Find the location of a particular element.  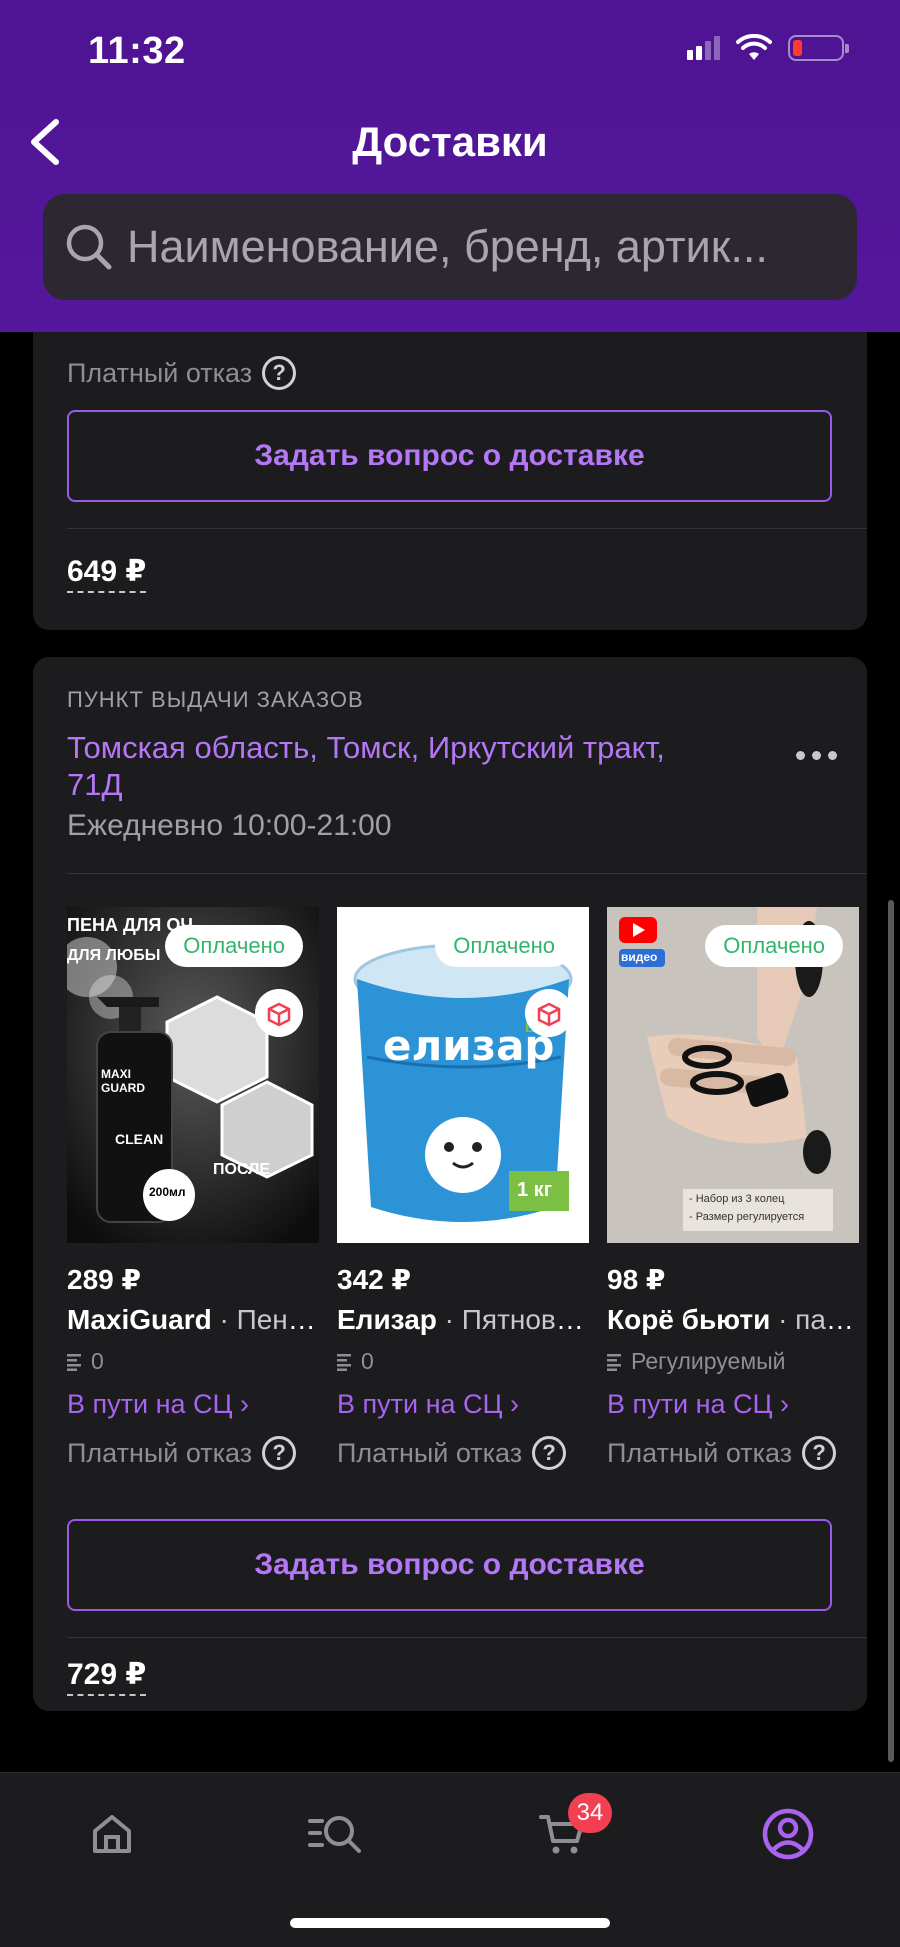

status-indicators is located at coordinates (768, 48).